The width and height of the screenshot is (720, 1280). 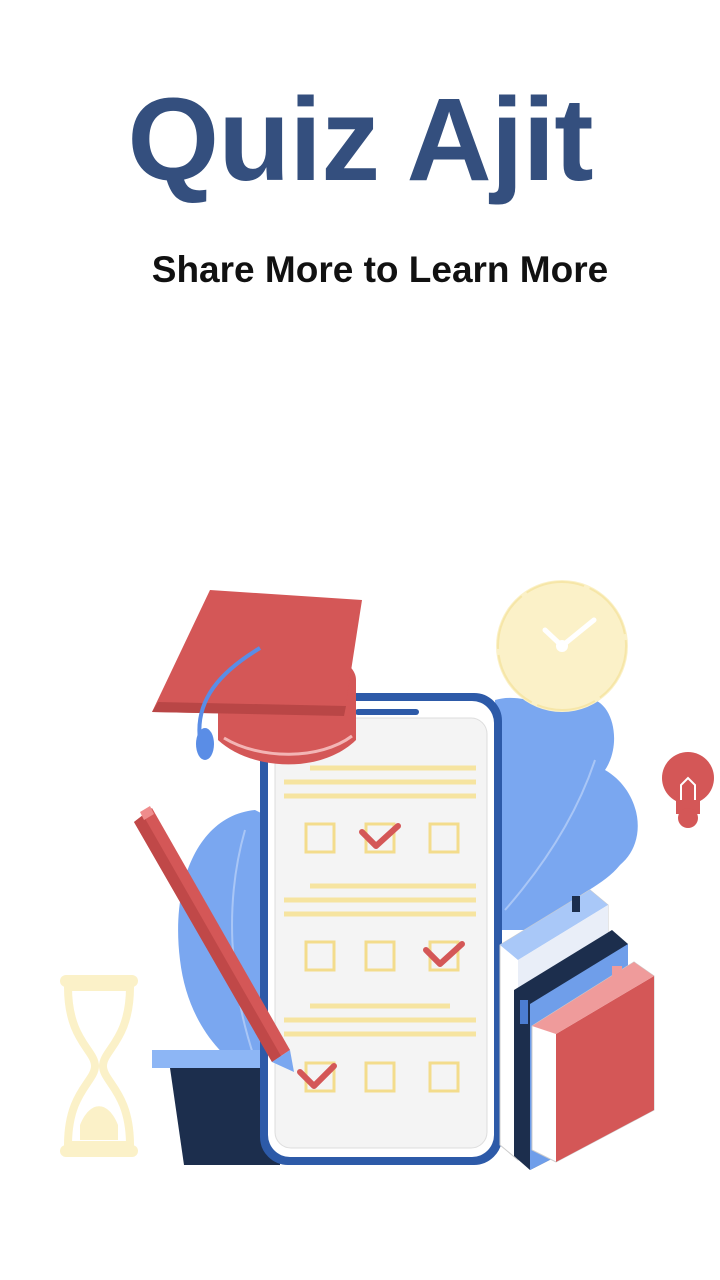 What do you see at coordinates (381, 929) in the screenshot?
I see `phone-illustration` at bounding box center [381, 929].